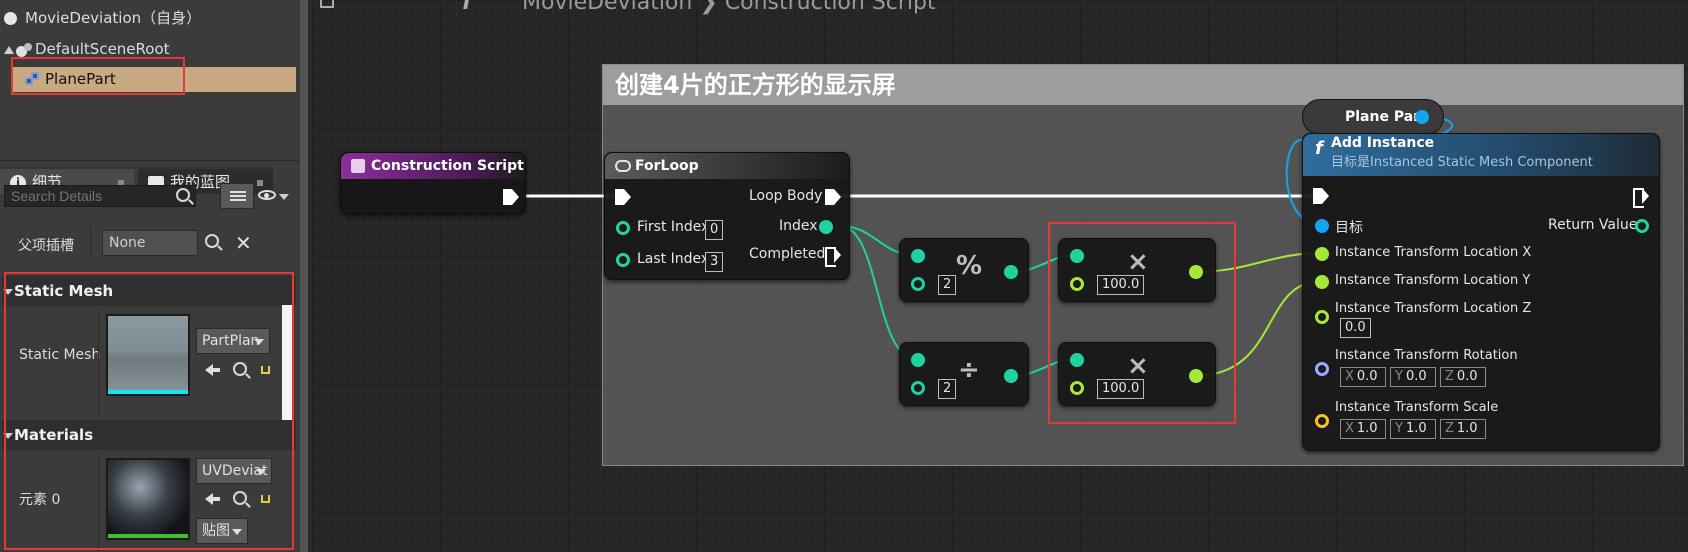  Describe the element at coordinates (673, 227) in the screenshot. I see `first-index-label: First Index` at that location.